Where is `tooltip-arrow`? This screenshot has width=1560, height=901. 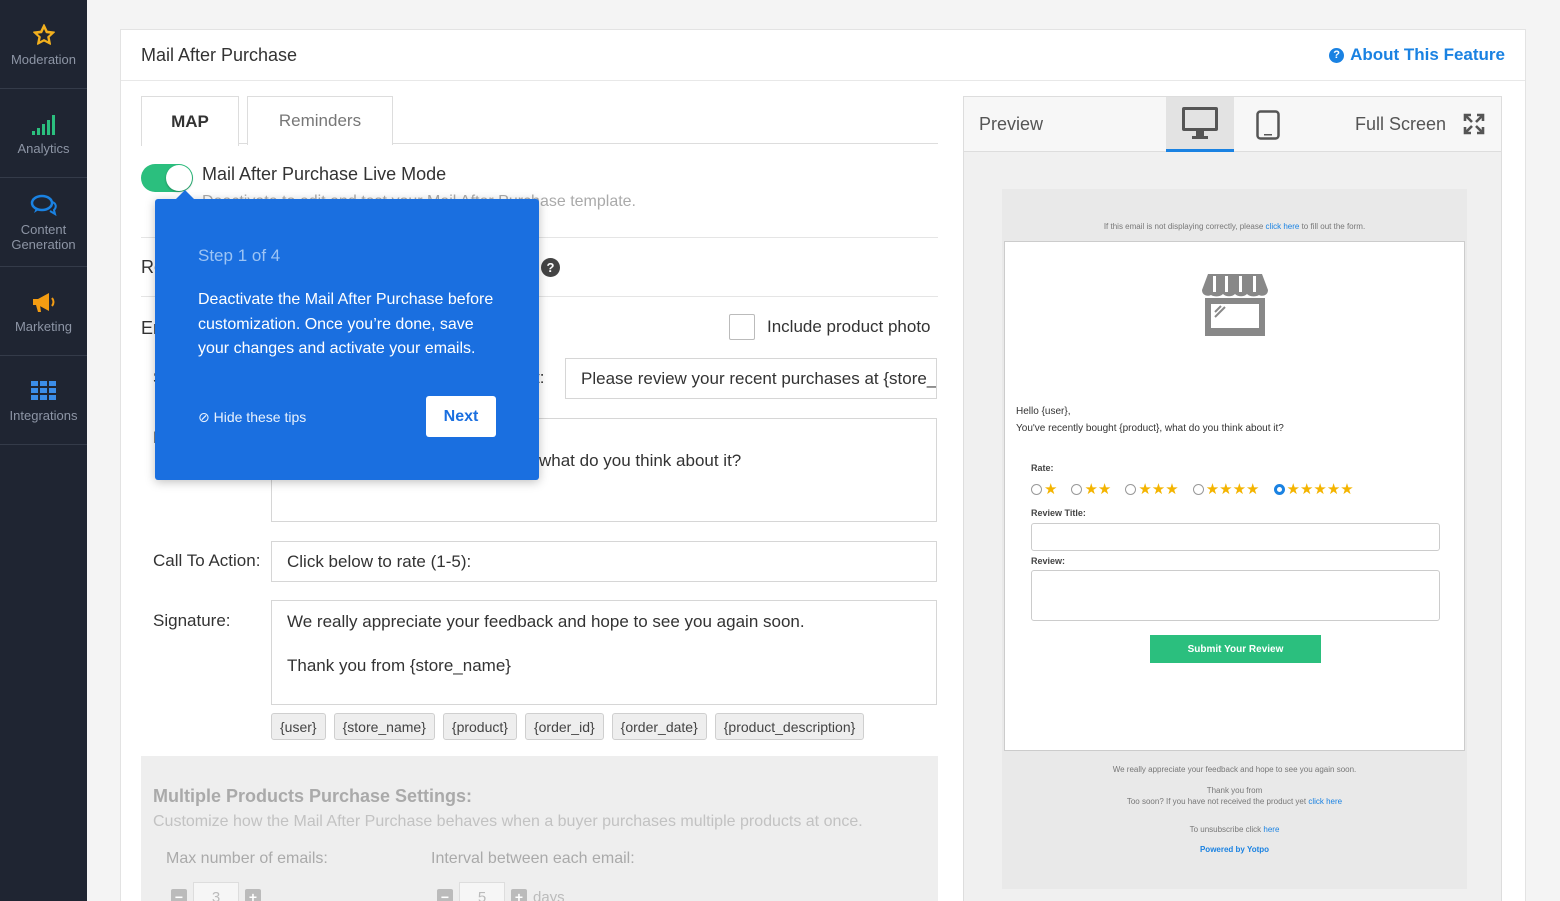 tooltip-arrow is located at coordinates (185, 195).